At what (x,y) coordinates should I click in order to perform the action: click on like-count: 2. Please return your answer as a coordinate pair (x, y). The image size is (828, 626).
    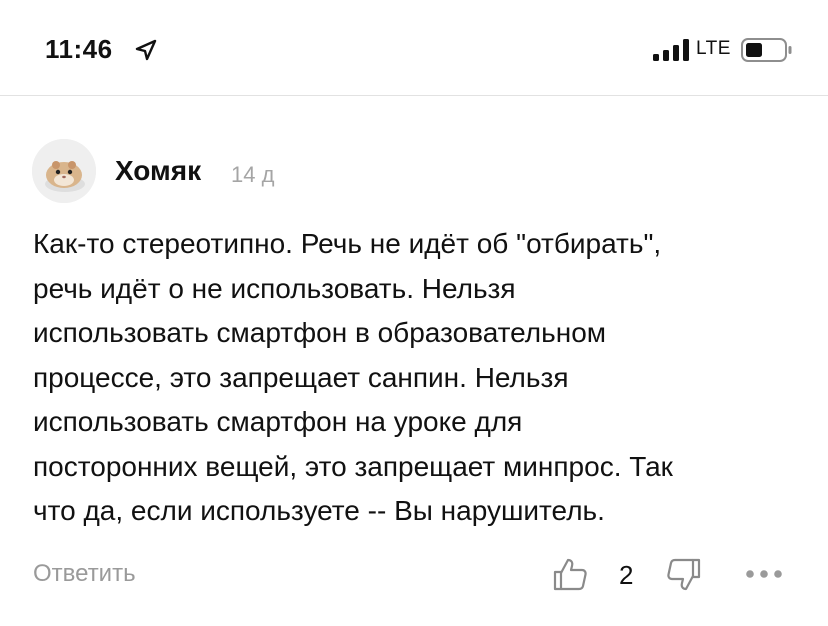
    Looking at the image, I should click on (626, 575).